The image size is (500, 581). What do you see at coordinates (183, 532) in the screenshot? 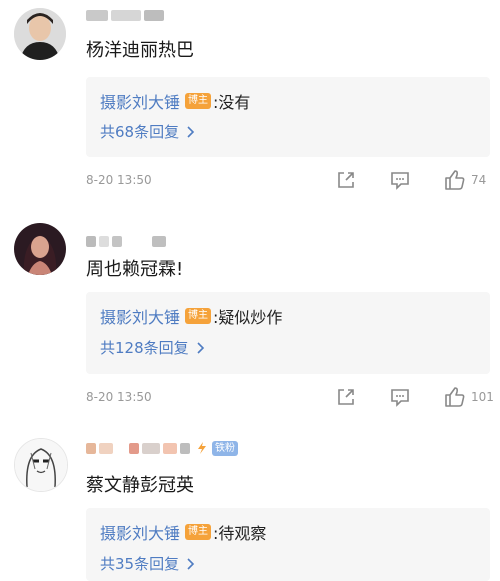
I see `blogger-reply: 摄影刘大锤 博主 :待观察` at bounding box center [183, 532].